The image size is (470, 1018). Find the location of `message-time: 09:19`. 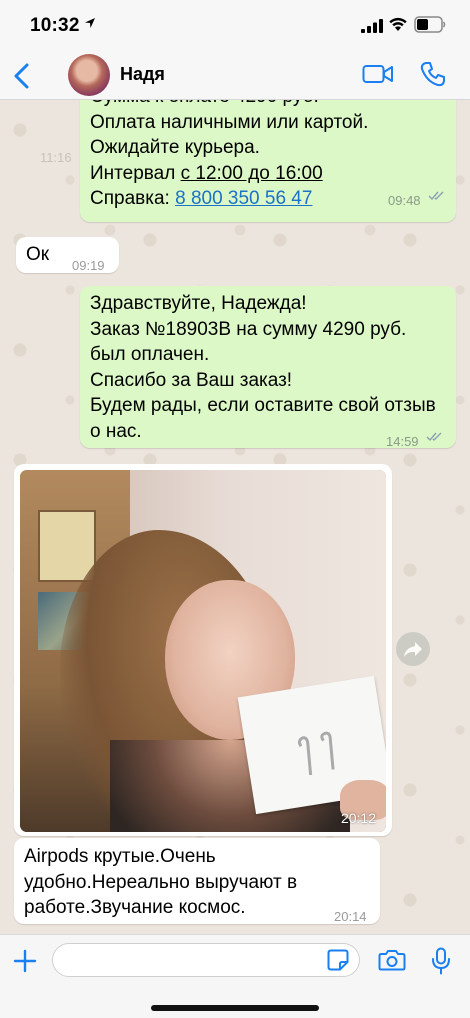

message-time: 09:19 is located at coordinates (88, 265).